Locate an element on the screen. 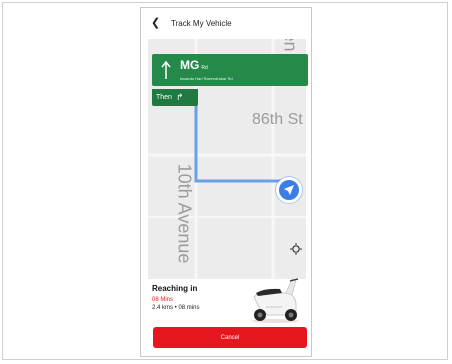  back-chevron-icon: ❮ is located at coordinates (160, 23).